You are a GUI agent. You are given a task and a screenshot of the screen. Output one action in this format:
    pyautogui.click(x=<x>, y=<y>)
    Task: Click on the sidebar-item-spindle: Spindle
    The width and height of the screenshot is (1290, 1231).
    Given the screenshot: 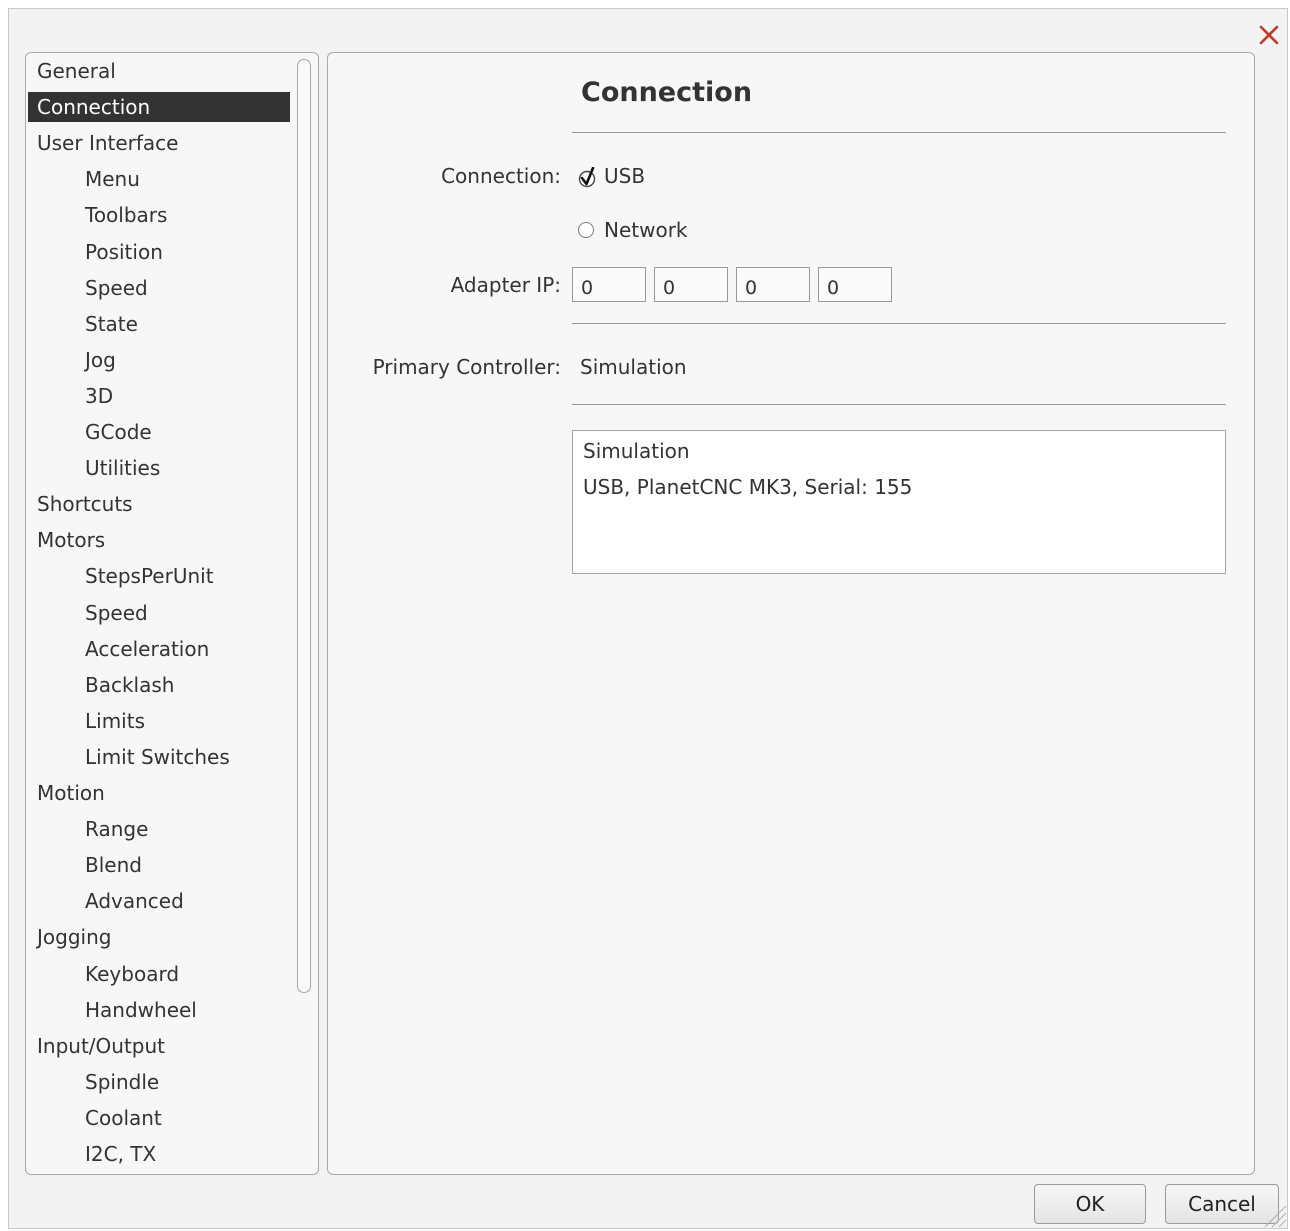 What is the action you would take?
    pyautogui.click(x=159, y=1082)
    